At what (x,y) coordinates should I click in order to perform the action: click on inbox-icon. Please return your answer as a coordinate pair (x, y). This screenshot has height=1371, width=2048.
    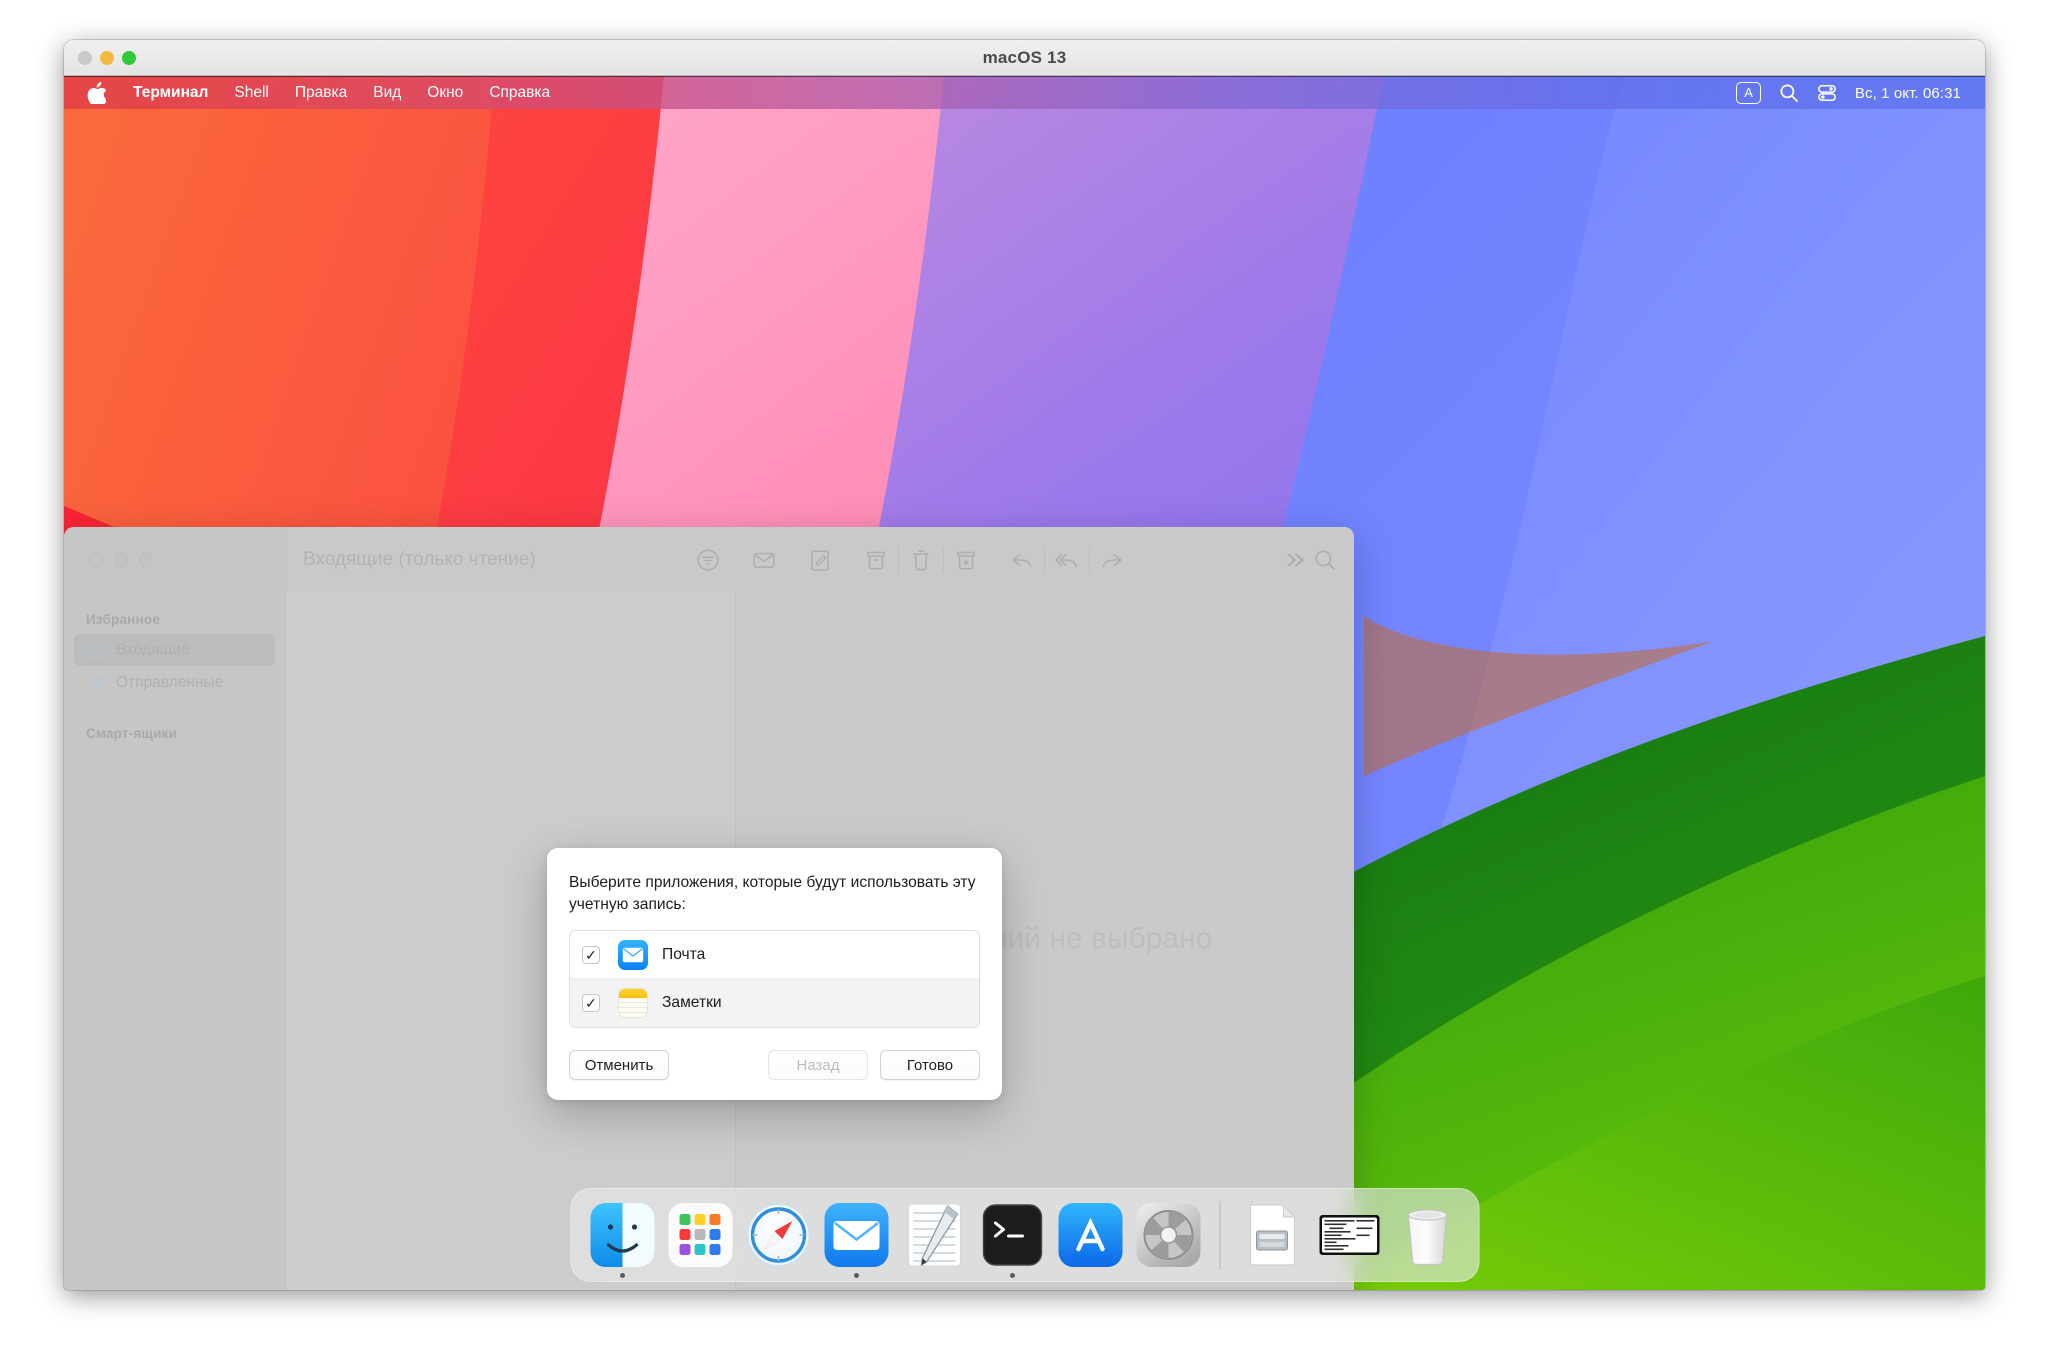
    Looking at the image, I should click on (96, 650).